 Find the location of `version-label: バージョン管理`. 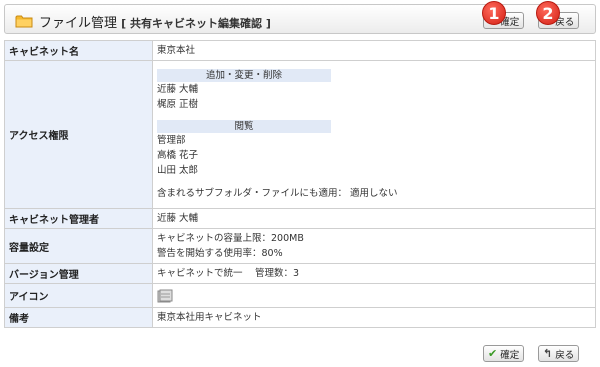

version-label: バージョン管理 is located at coordinates (78, 273).